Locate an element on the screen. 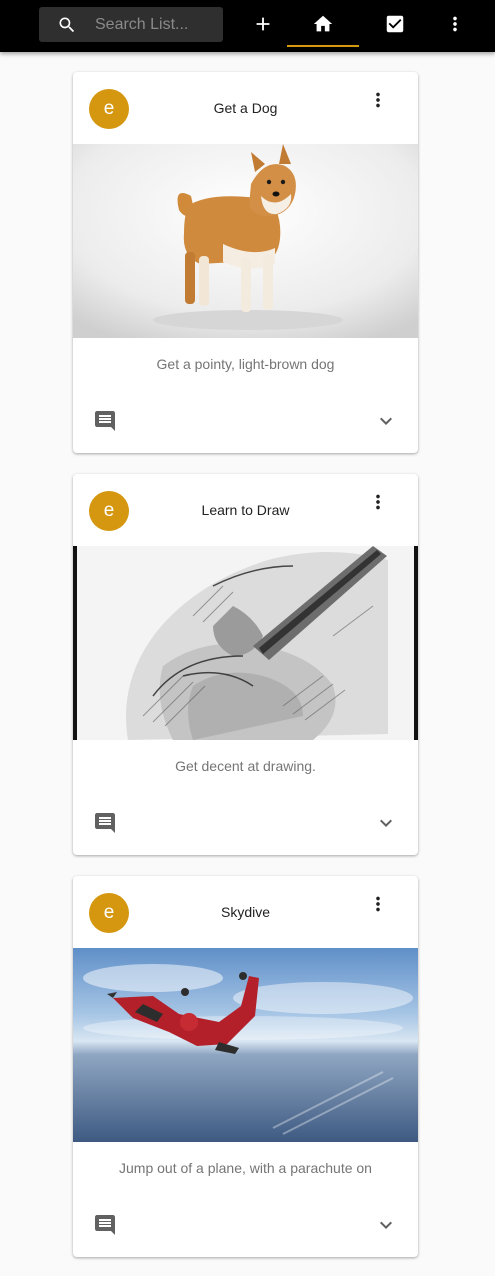 The width and height of the screenshot is (495, 1276). add-button is located at coordinates (263, 24).